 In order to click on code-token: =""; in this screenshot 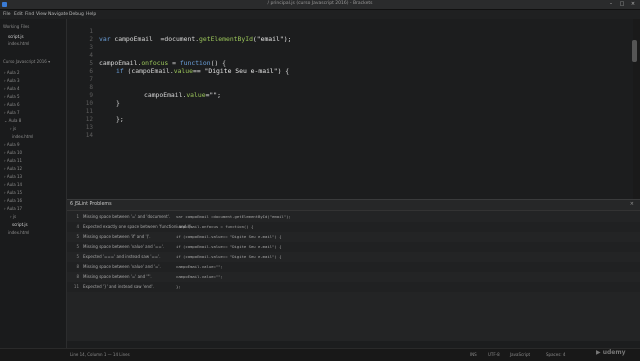, I will do `click(213, 95)`.